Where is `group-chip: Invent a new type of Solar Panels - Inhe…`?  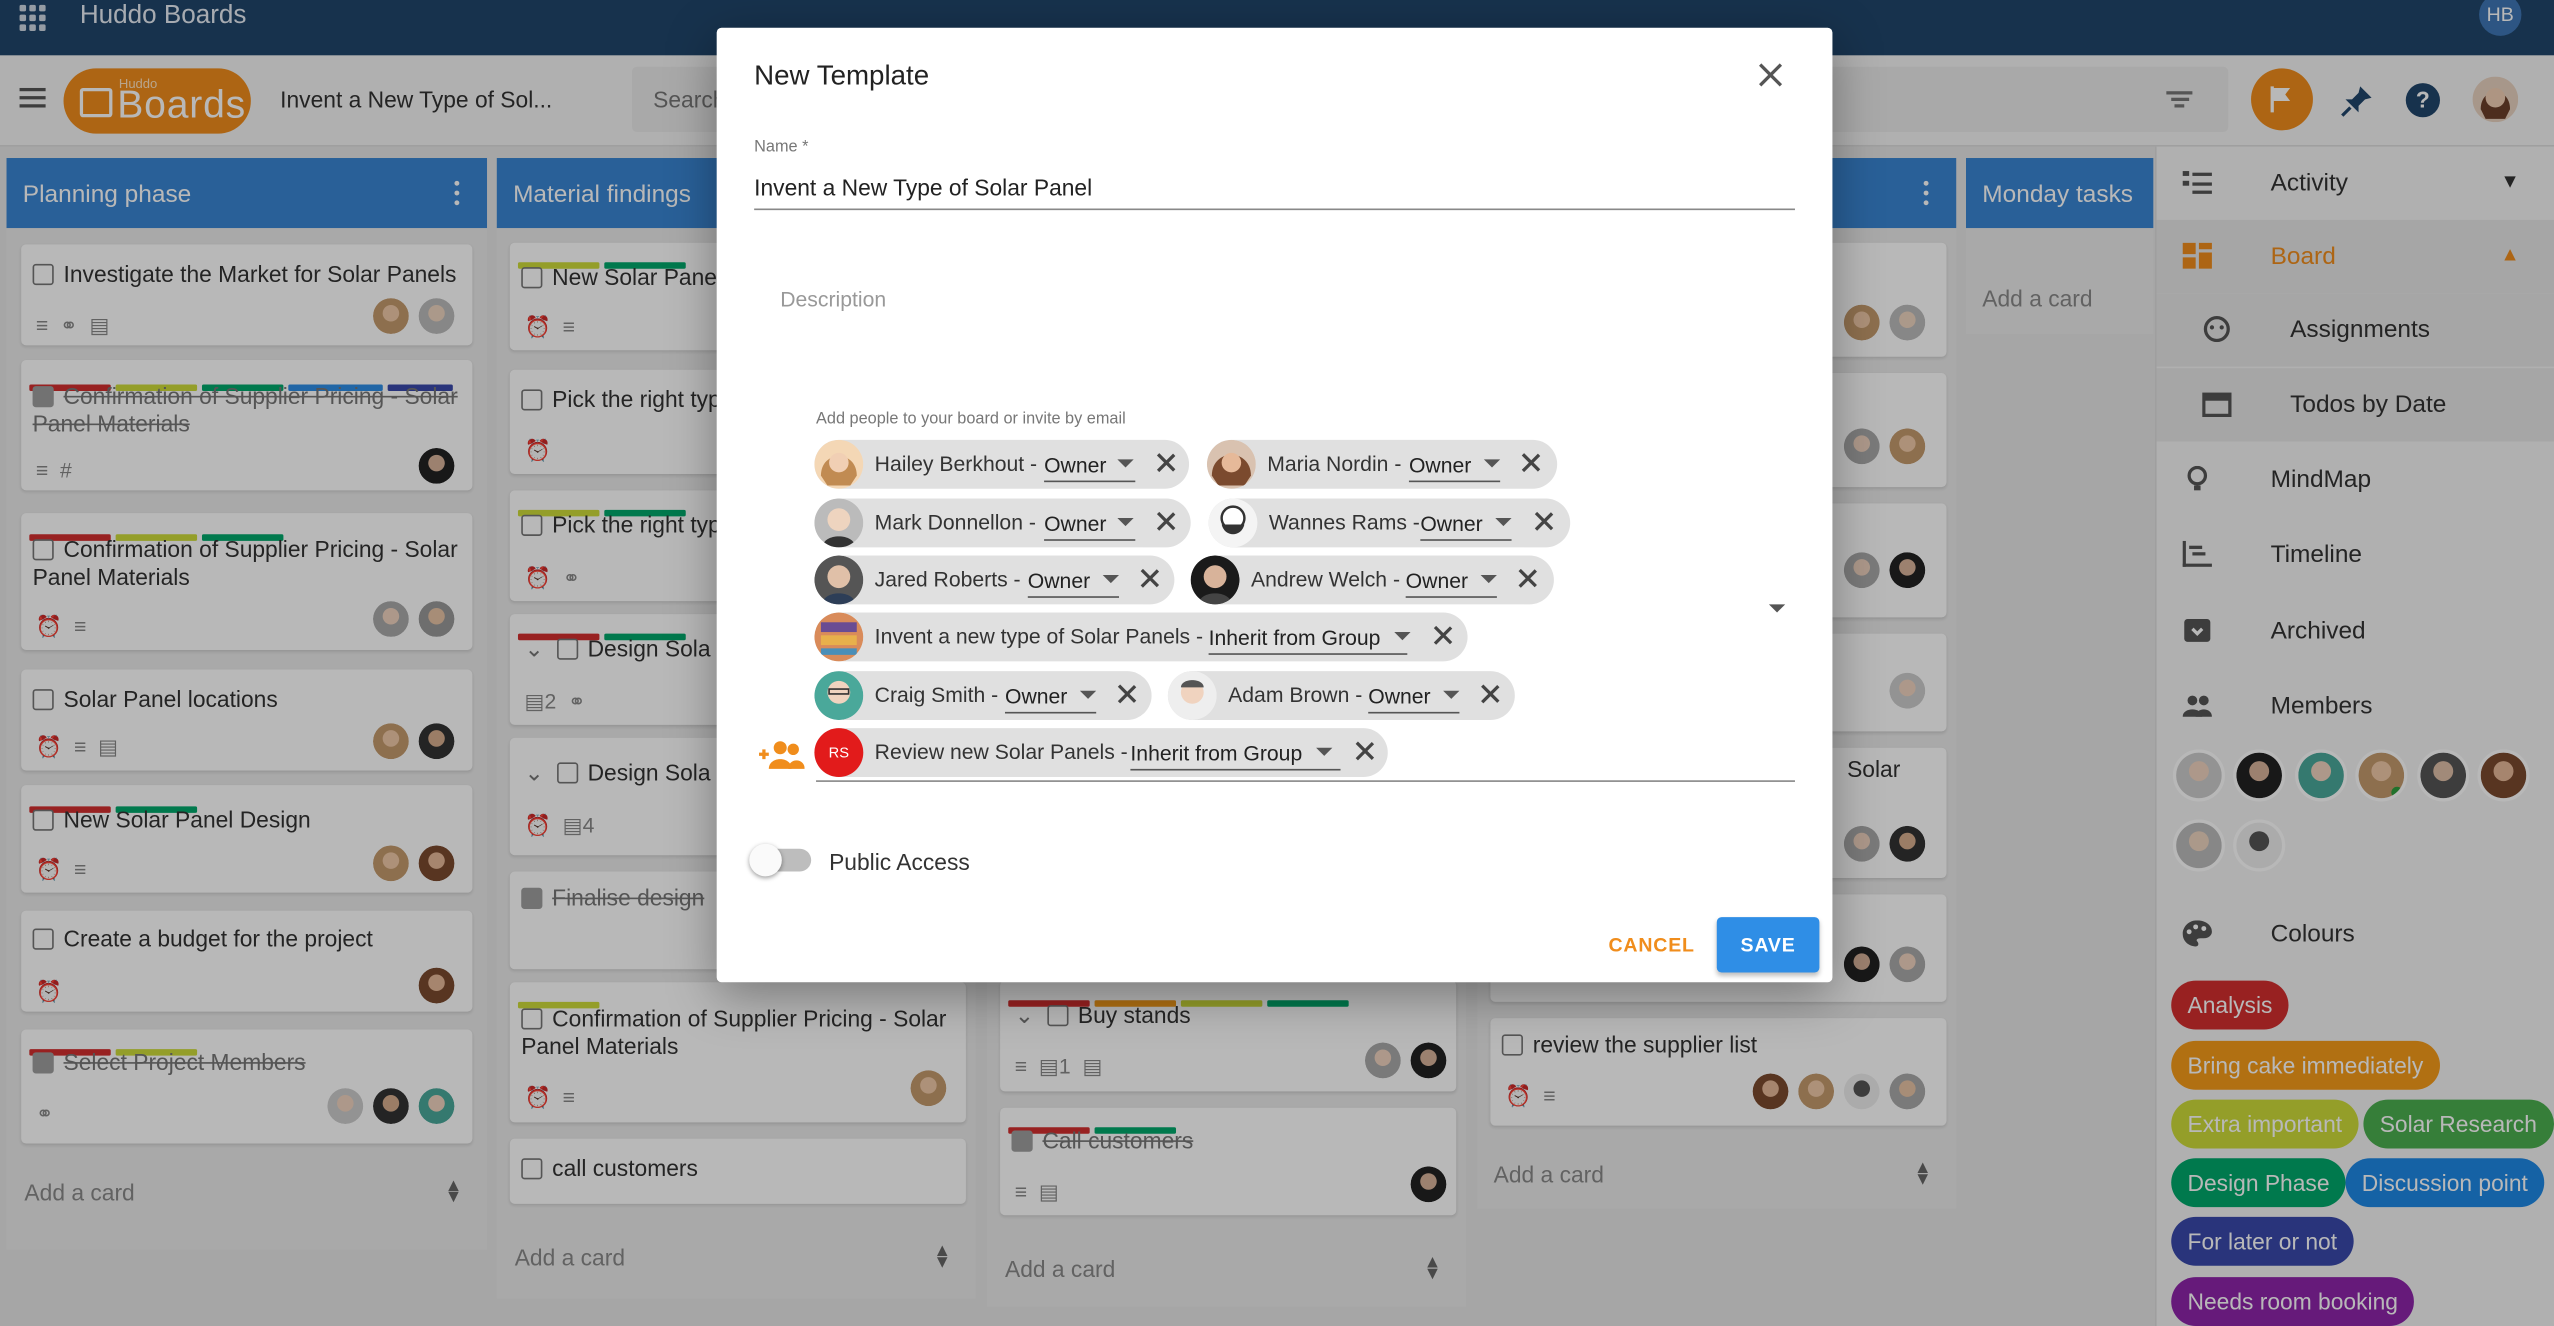
group-chip: Invent a new type of Solar Panels - Inhe… is located at coordinates (1141, 637).